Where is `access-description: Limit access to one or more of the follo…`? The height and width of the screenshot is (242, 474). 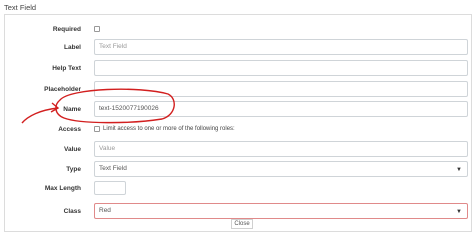 access-description: Limit access to one or more of the follo… is located at coordinates (169, 129).